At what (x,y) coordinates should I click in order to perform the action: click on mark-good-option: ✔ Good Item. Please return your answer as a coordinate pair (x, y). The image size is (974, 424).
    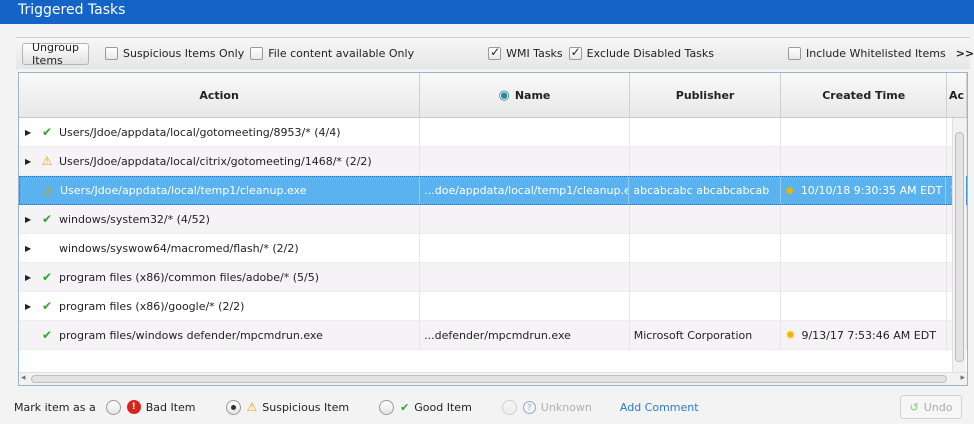
    Looking at the image, I should click on (425, 407).